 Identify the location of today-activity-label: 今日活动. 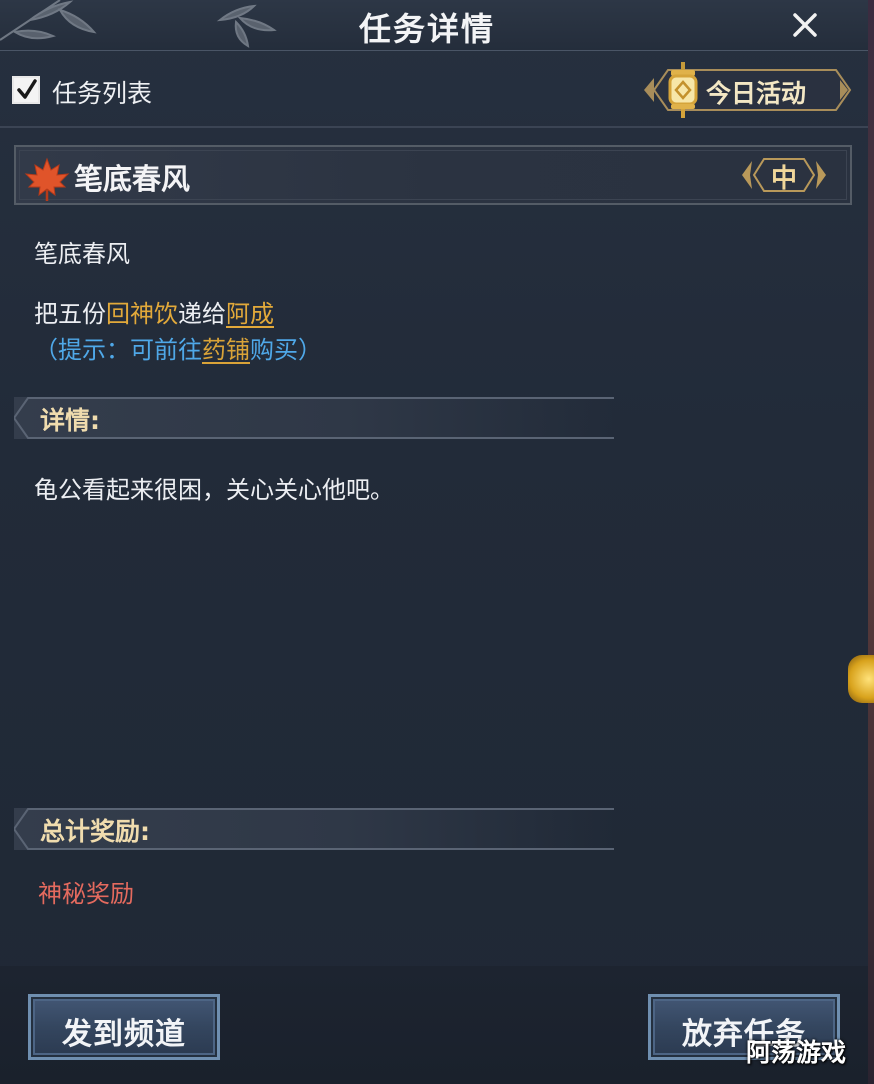
(756, 93).